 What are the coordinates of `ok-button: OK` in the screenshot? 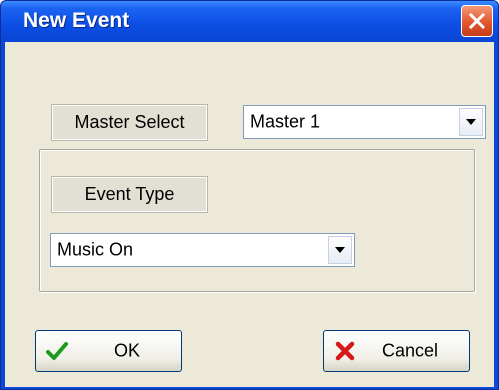 It's located at (108, 351).